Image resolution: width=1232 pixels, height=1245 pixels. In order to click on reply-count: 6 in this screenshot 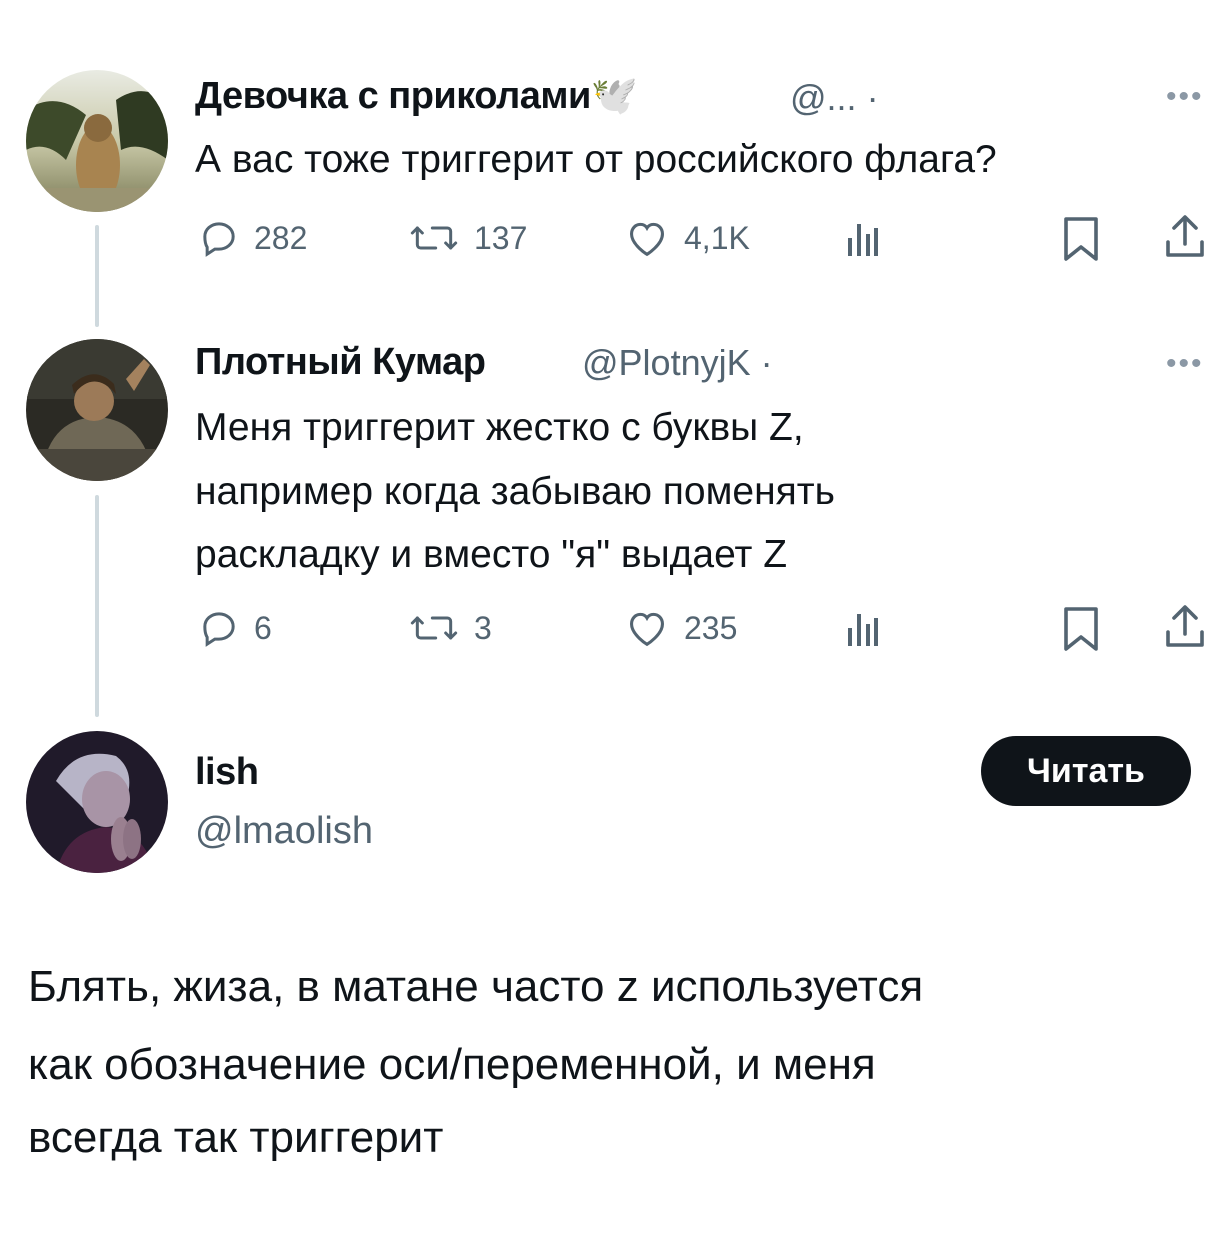, I will do `click(263, 627)`.